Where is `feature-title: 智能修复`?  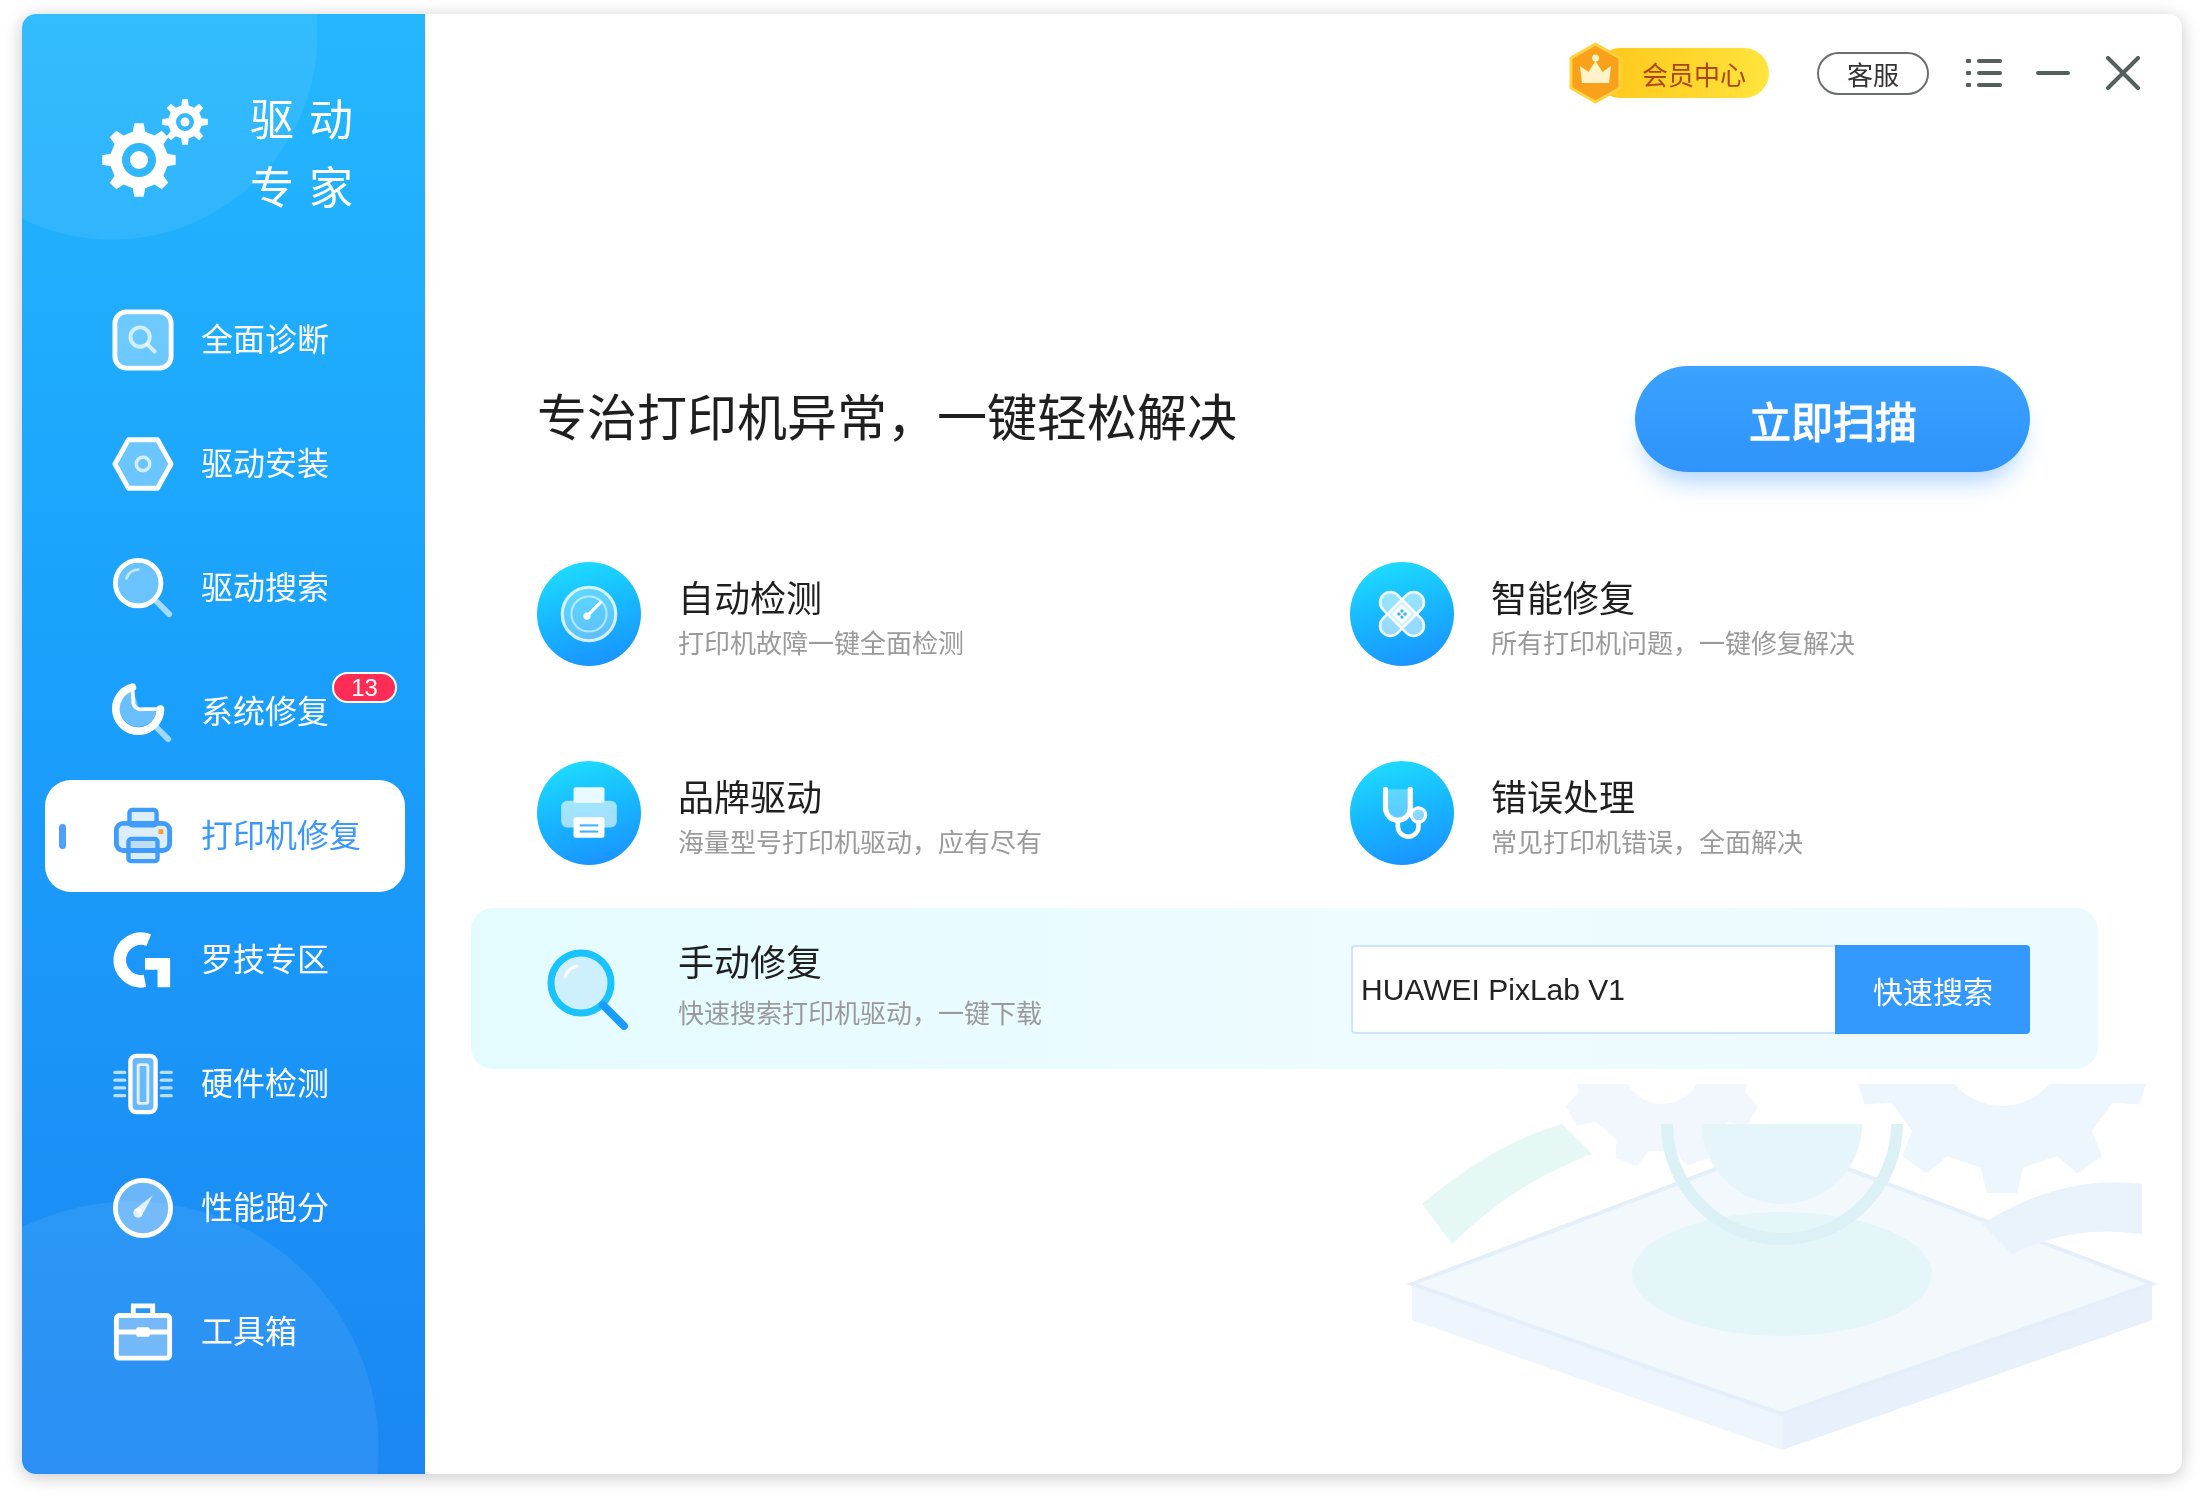 feature-title: 智能修复 is located at coordinates (1563, 600).